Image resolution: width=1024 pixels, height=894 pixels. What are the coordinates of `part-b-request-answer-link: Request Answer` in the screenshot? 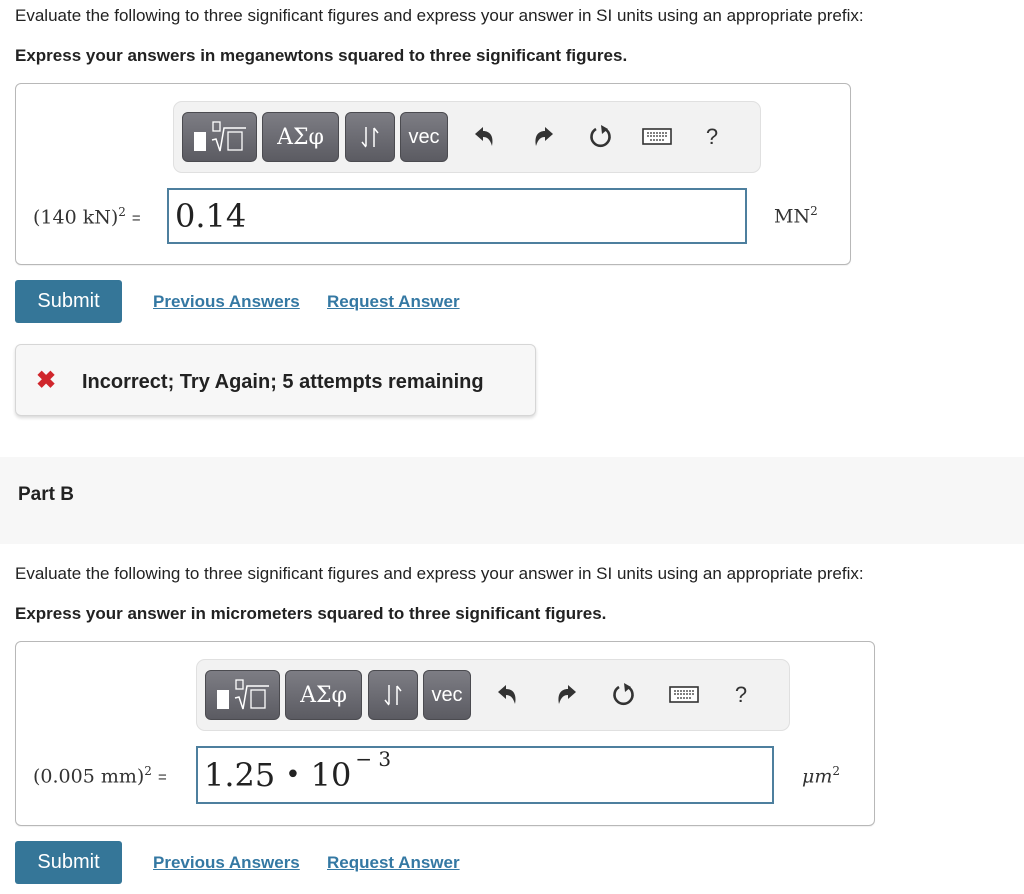 It's located at (393, 863).